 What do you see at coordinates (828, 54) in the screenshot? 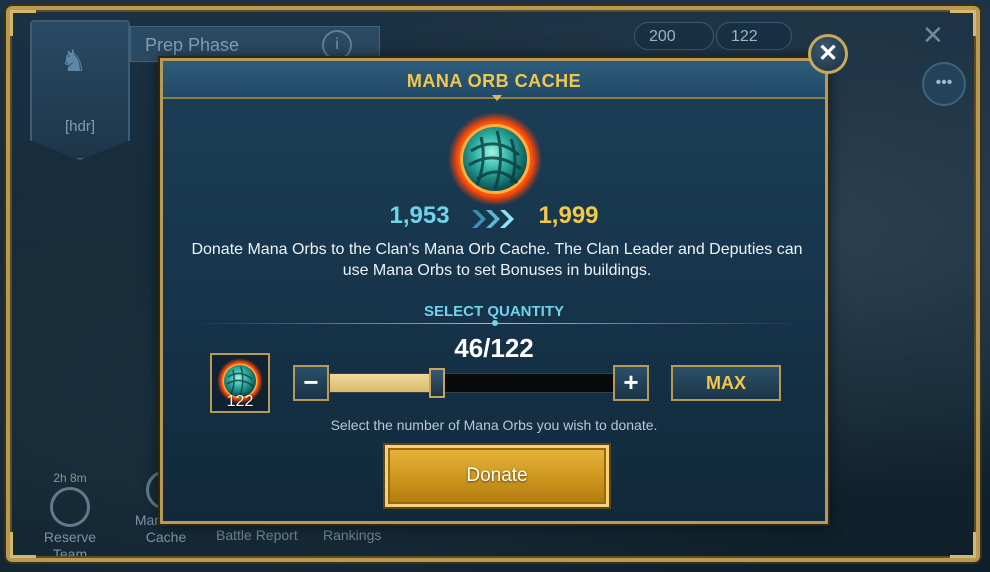
I see `close-icon: ✕` at bounding box center [828, 54].